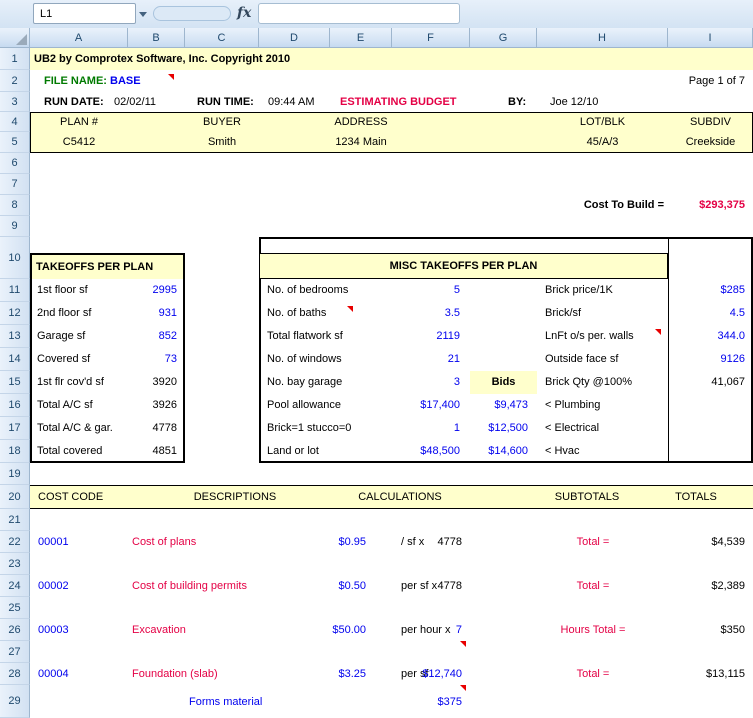 This screenshot has height=718, width=753. What do you see at coordinates (15, 586) in the screenshot?
I see `row-header-24: 24` at bounding box center [15, 586].